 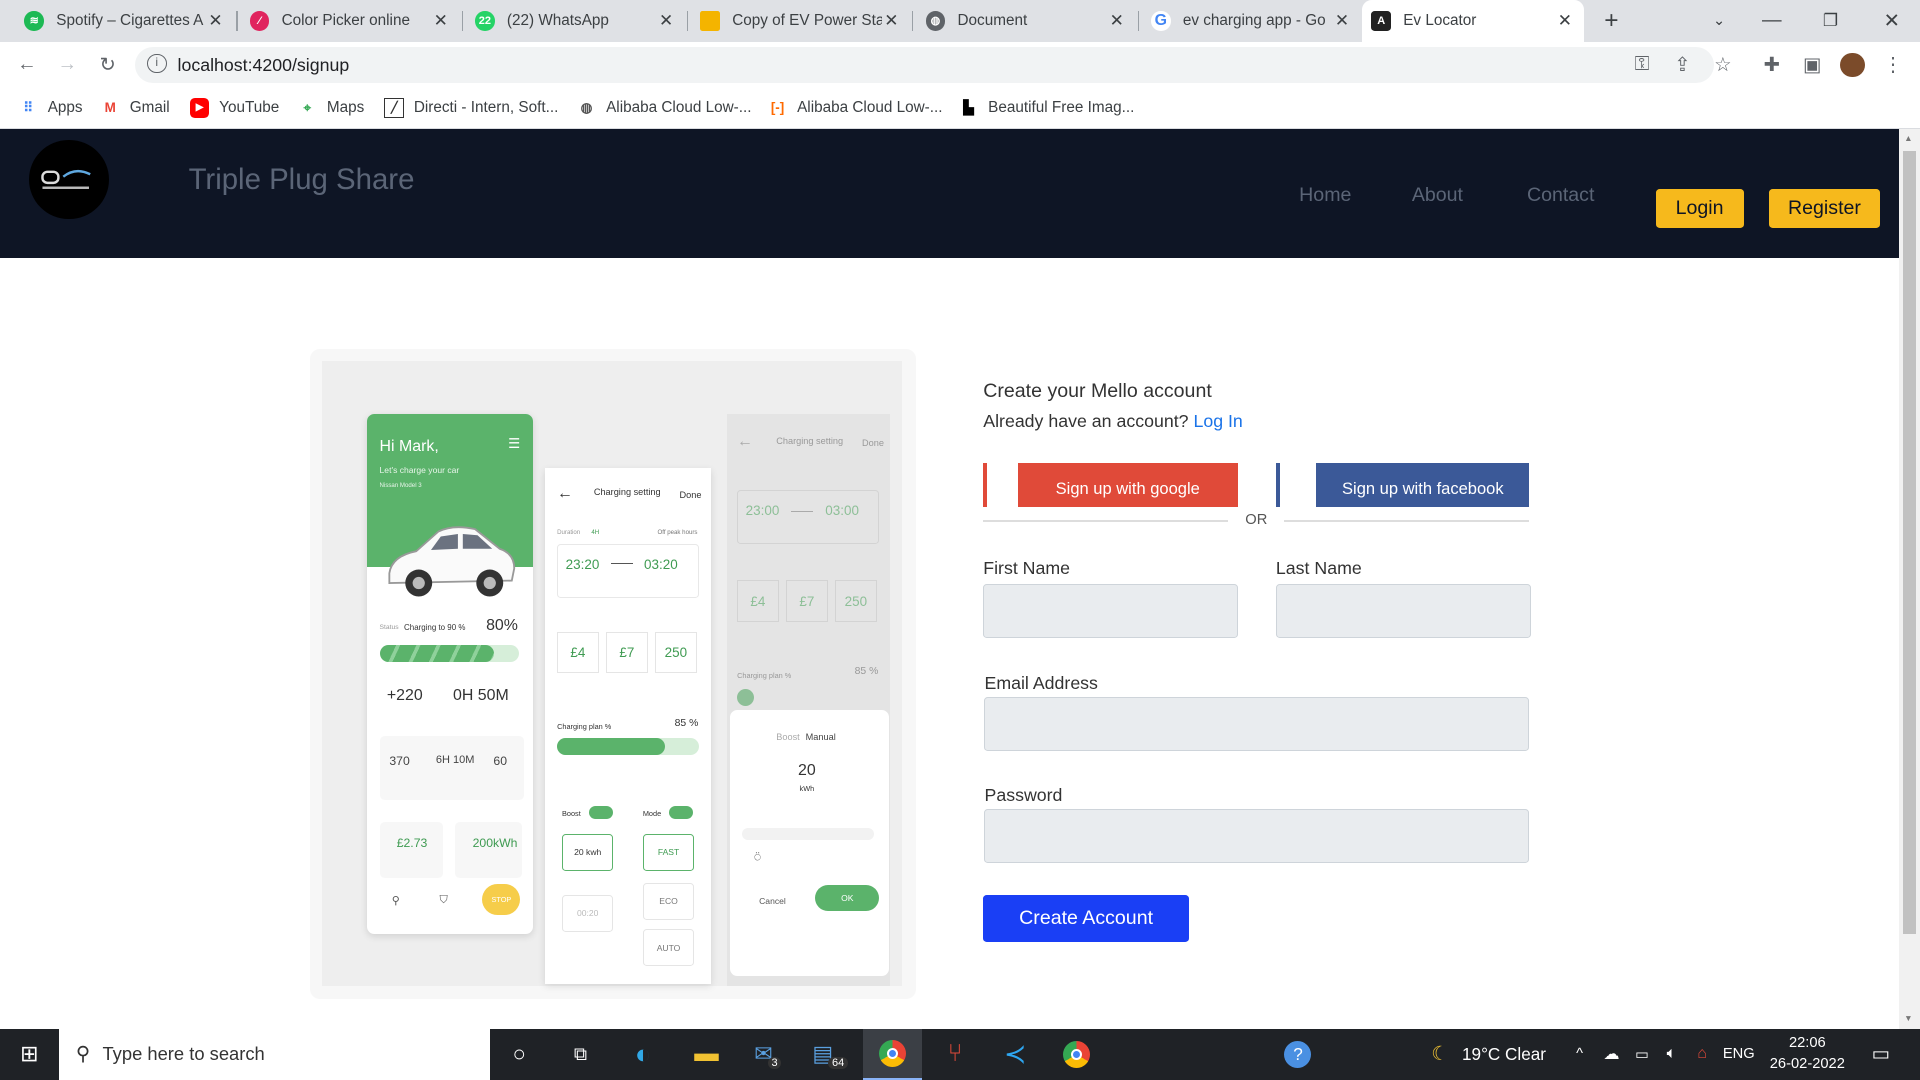 I want to click on mail-icon: ✉ 3, so click(x=768, y=1054).